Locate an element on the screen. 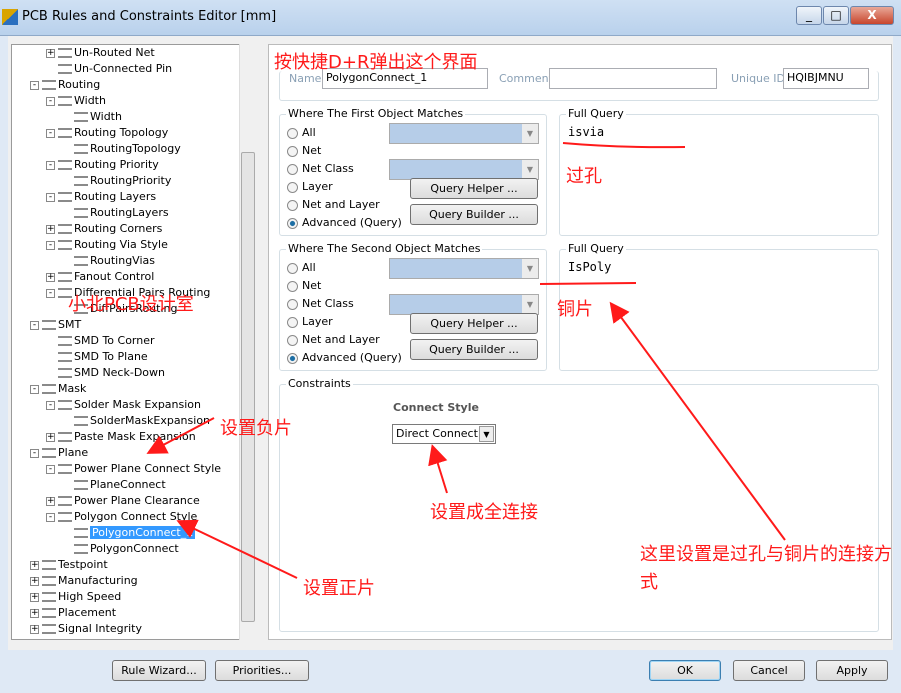  tree-item: + Power Plane Clearance is located at coordinates (123, 501).